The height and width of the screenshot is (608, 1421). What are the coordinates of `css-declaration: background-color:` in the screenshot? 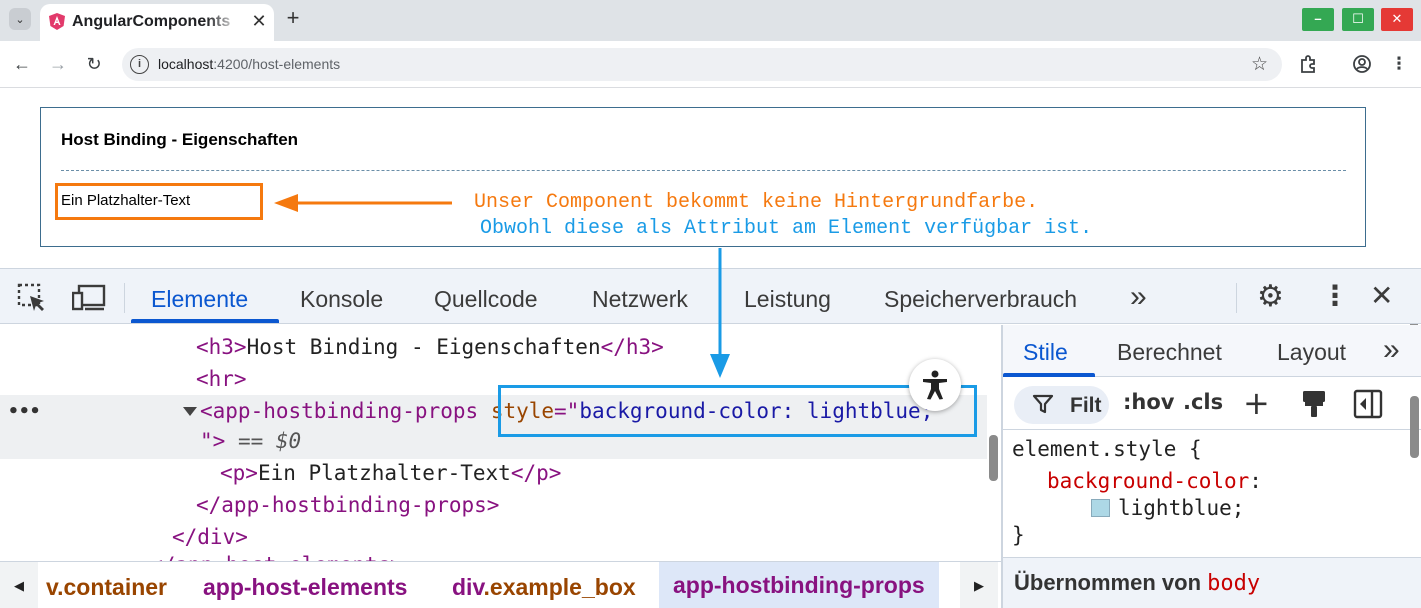 It's located at (1154, 481).